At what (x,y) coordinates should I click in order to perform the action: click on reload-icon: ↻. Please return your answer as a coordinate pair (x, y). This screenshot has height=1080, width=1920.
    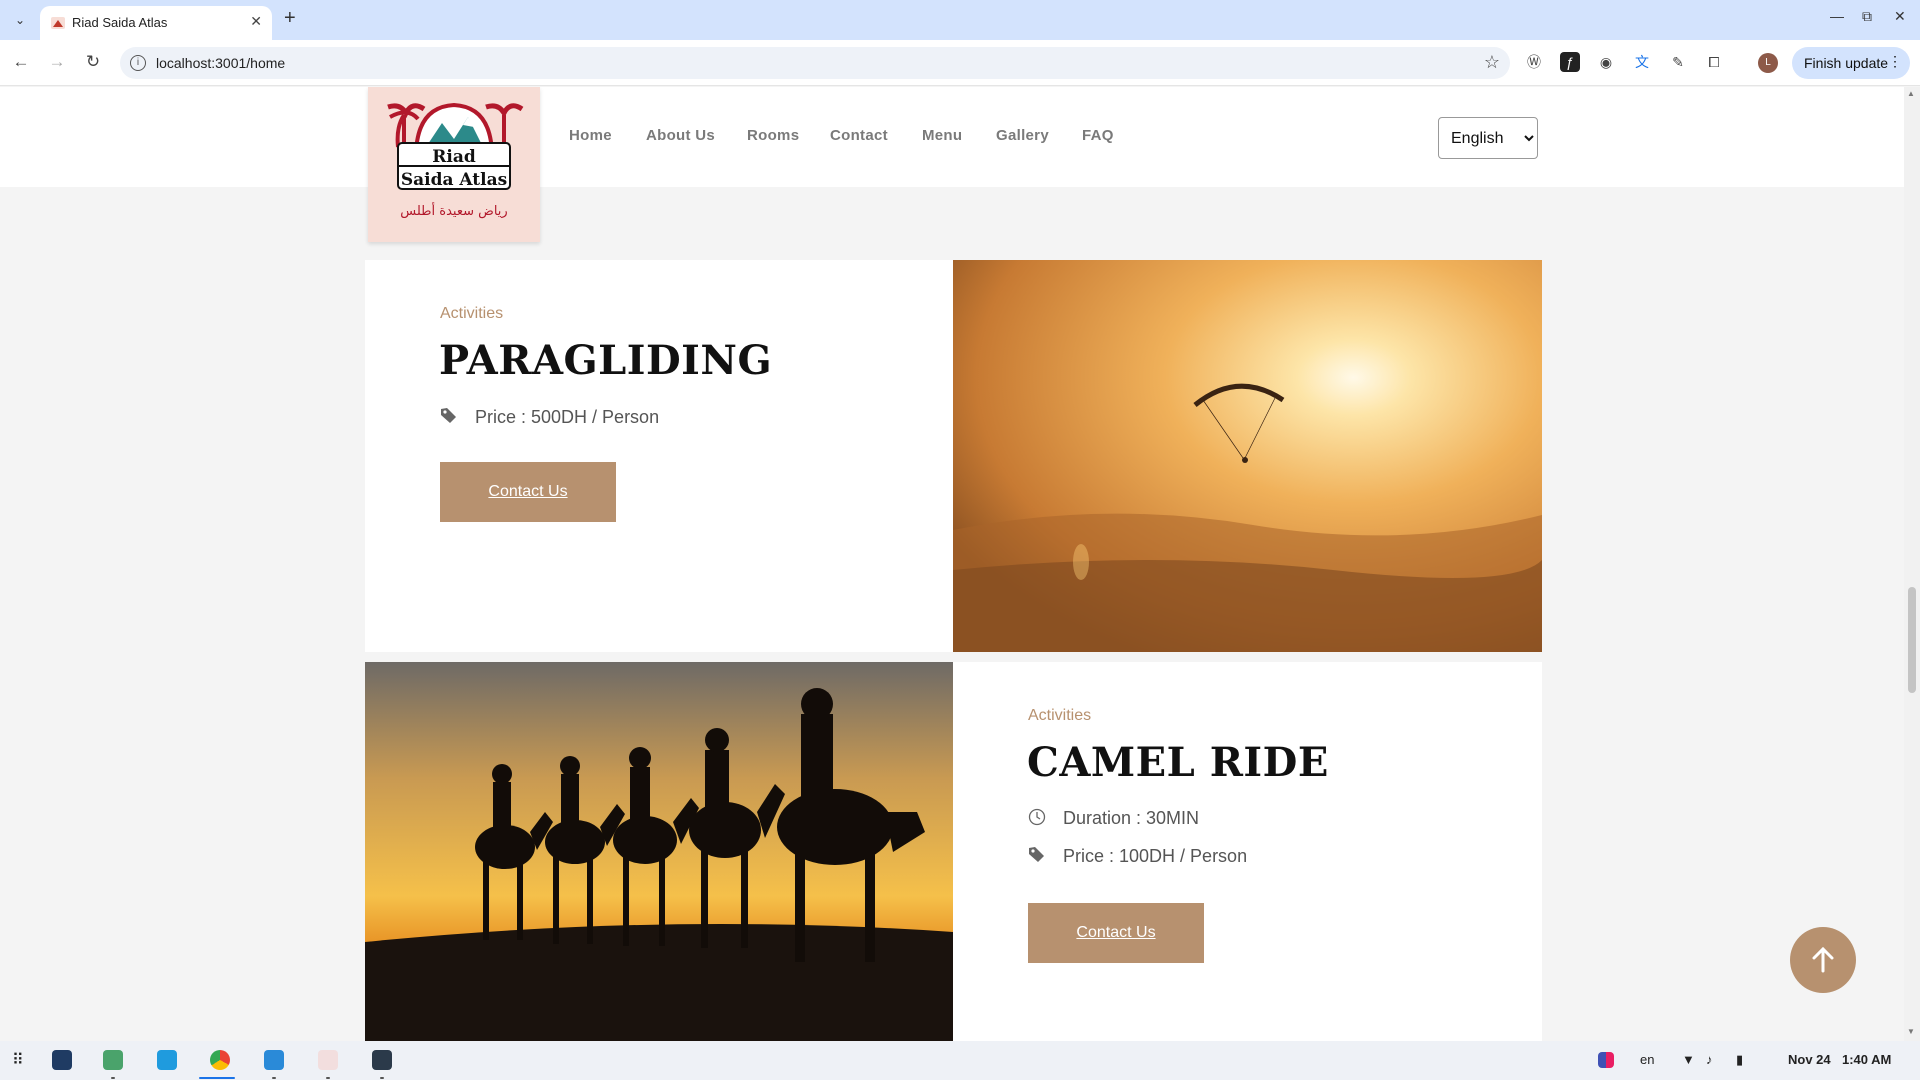
    Looking at the image, I should click on (93, 62).